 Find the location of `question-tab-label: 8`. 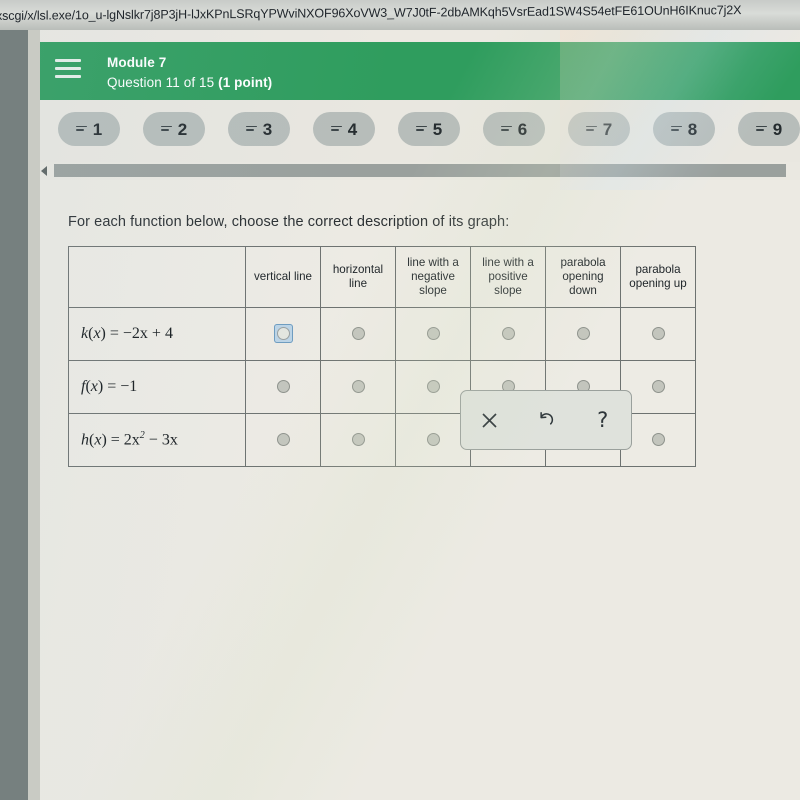

question-tab-label: 8 is located at coordinates (692, 129).